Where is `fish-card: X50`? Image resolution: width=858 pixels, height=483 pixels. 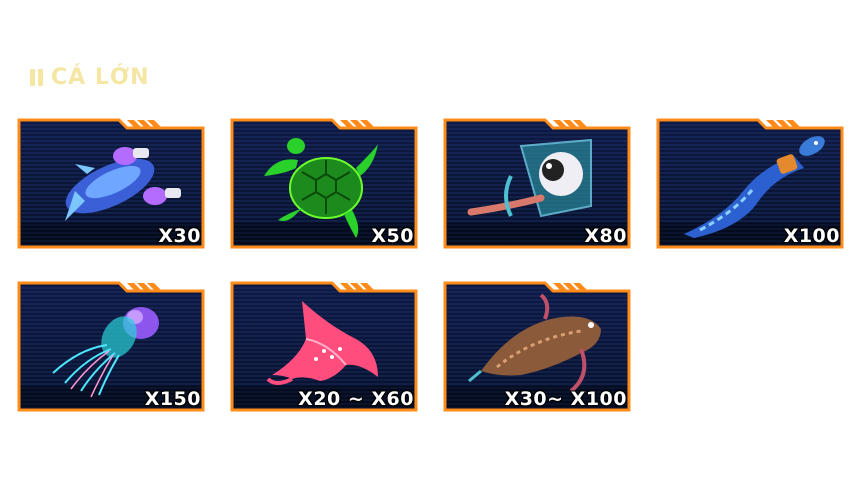
fish-card: X50 is located at coordinates (324, 182).